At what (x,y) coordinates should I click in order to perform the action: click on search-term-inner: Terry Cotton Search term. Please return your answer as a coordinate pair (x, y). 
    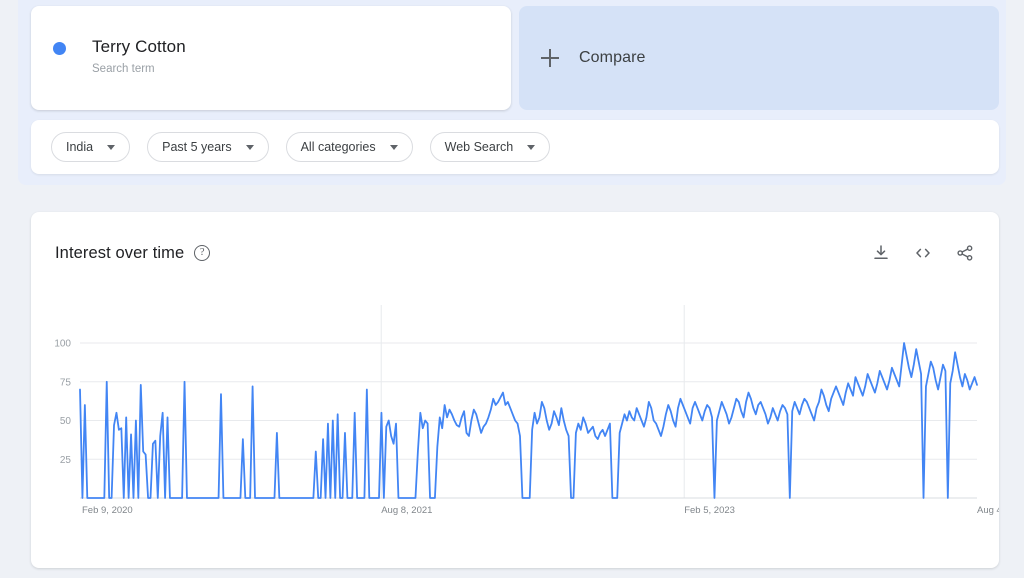
    Looking at the image, I should click on (119, 57).